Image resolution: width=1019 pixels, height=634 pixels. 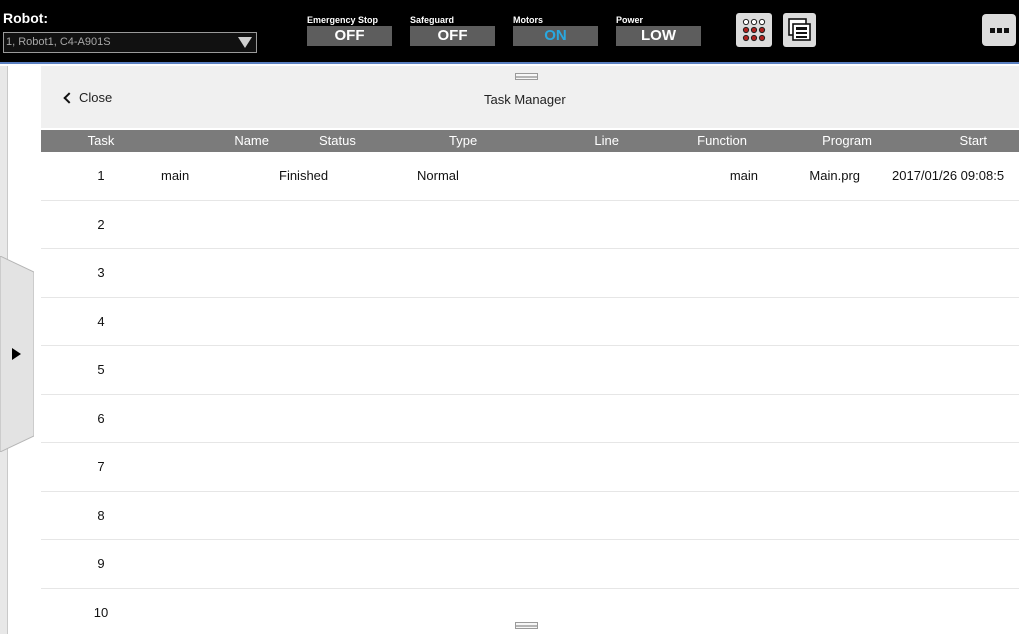 I want to click on bottom-resize-handle, so click(x=526, y=625).